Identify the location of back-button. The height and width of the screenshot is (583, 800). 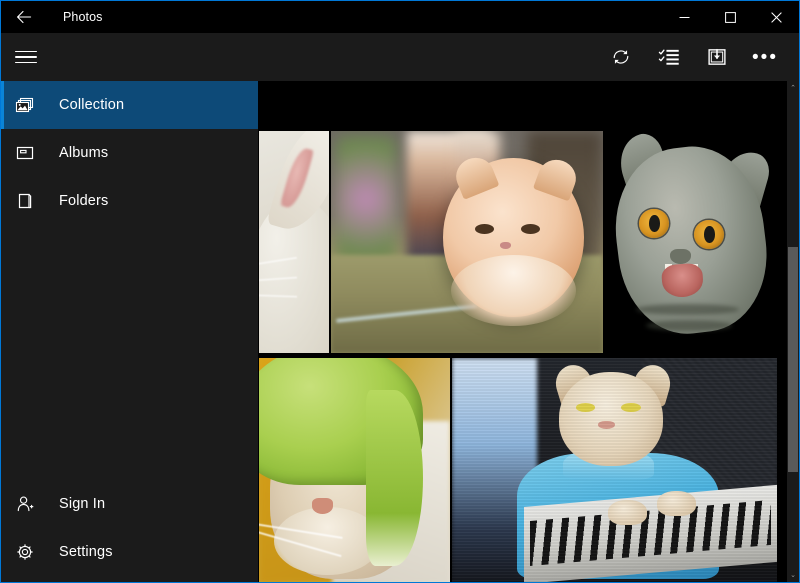
(24, 17).